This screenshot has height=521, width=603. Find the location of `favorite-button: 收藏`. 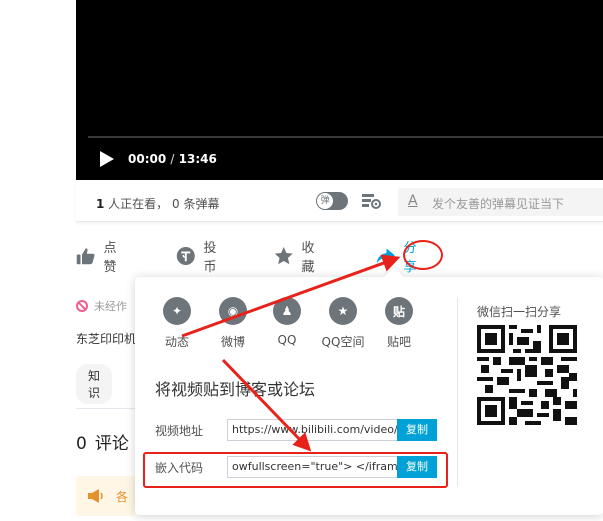

favorite-button: 收藏 is located at coordinates (297, 257).